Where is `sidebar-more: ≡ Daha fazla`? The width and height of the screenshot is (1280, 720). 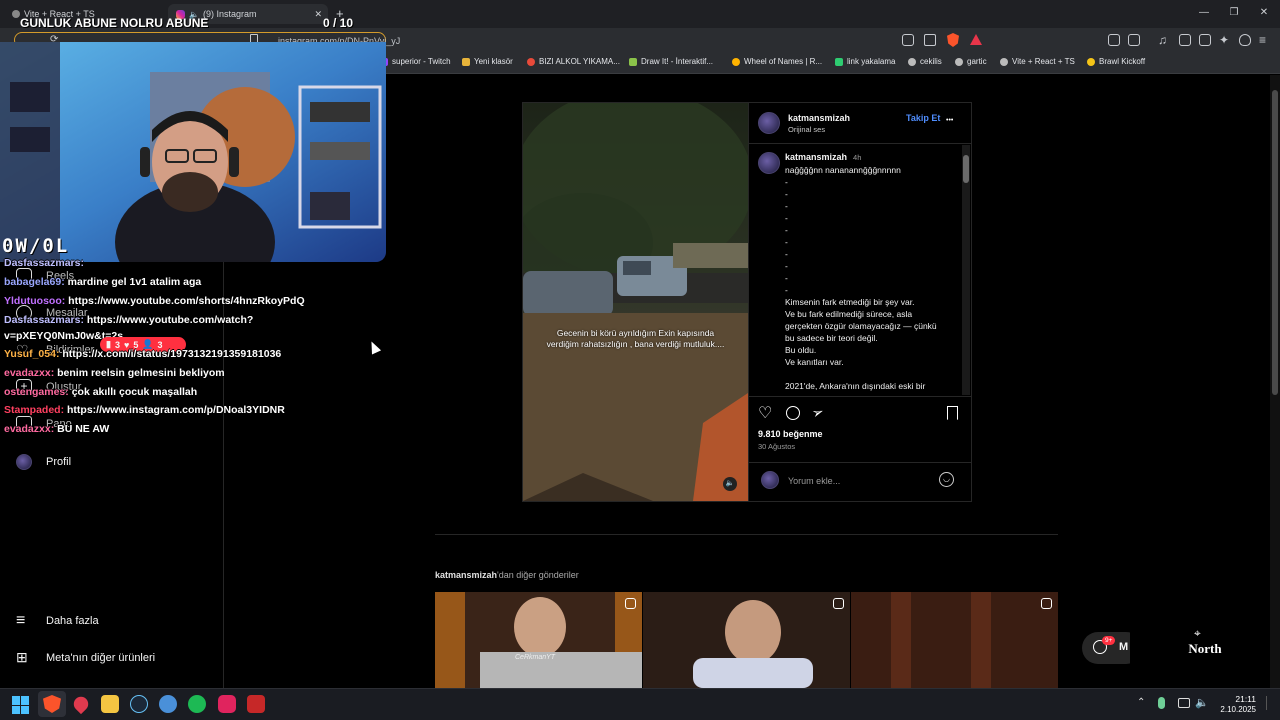 sidebar-more: ≡ Daha fazla is located at coordinates (57, 621).